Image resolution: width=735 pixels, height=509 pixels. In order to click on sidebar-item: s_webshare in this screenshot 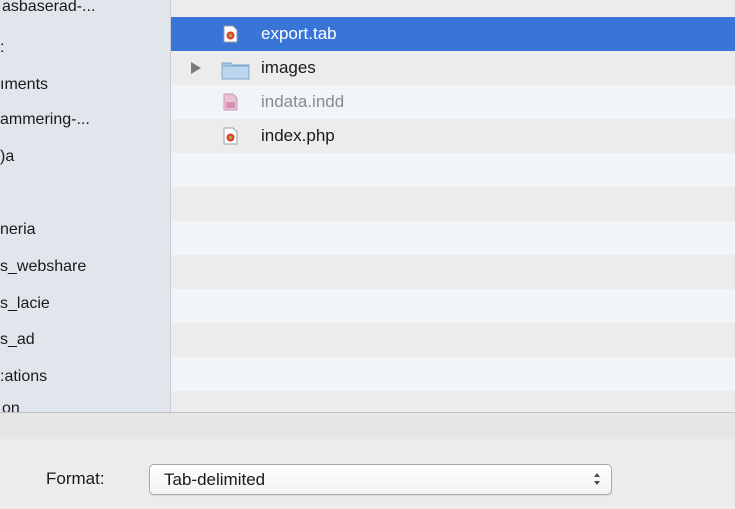, I will do `click(85, 267)`.